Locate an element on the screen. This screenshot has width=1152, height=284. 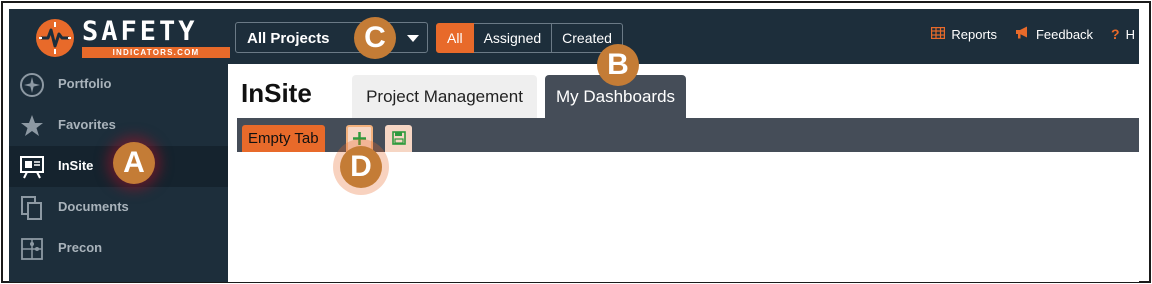
top-links: Reports Feedback ? H is located at coordinates (1024, 34).